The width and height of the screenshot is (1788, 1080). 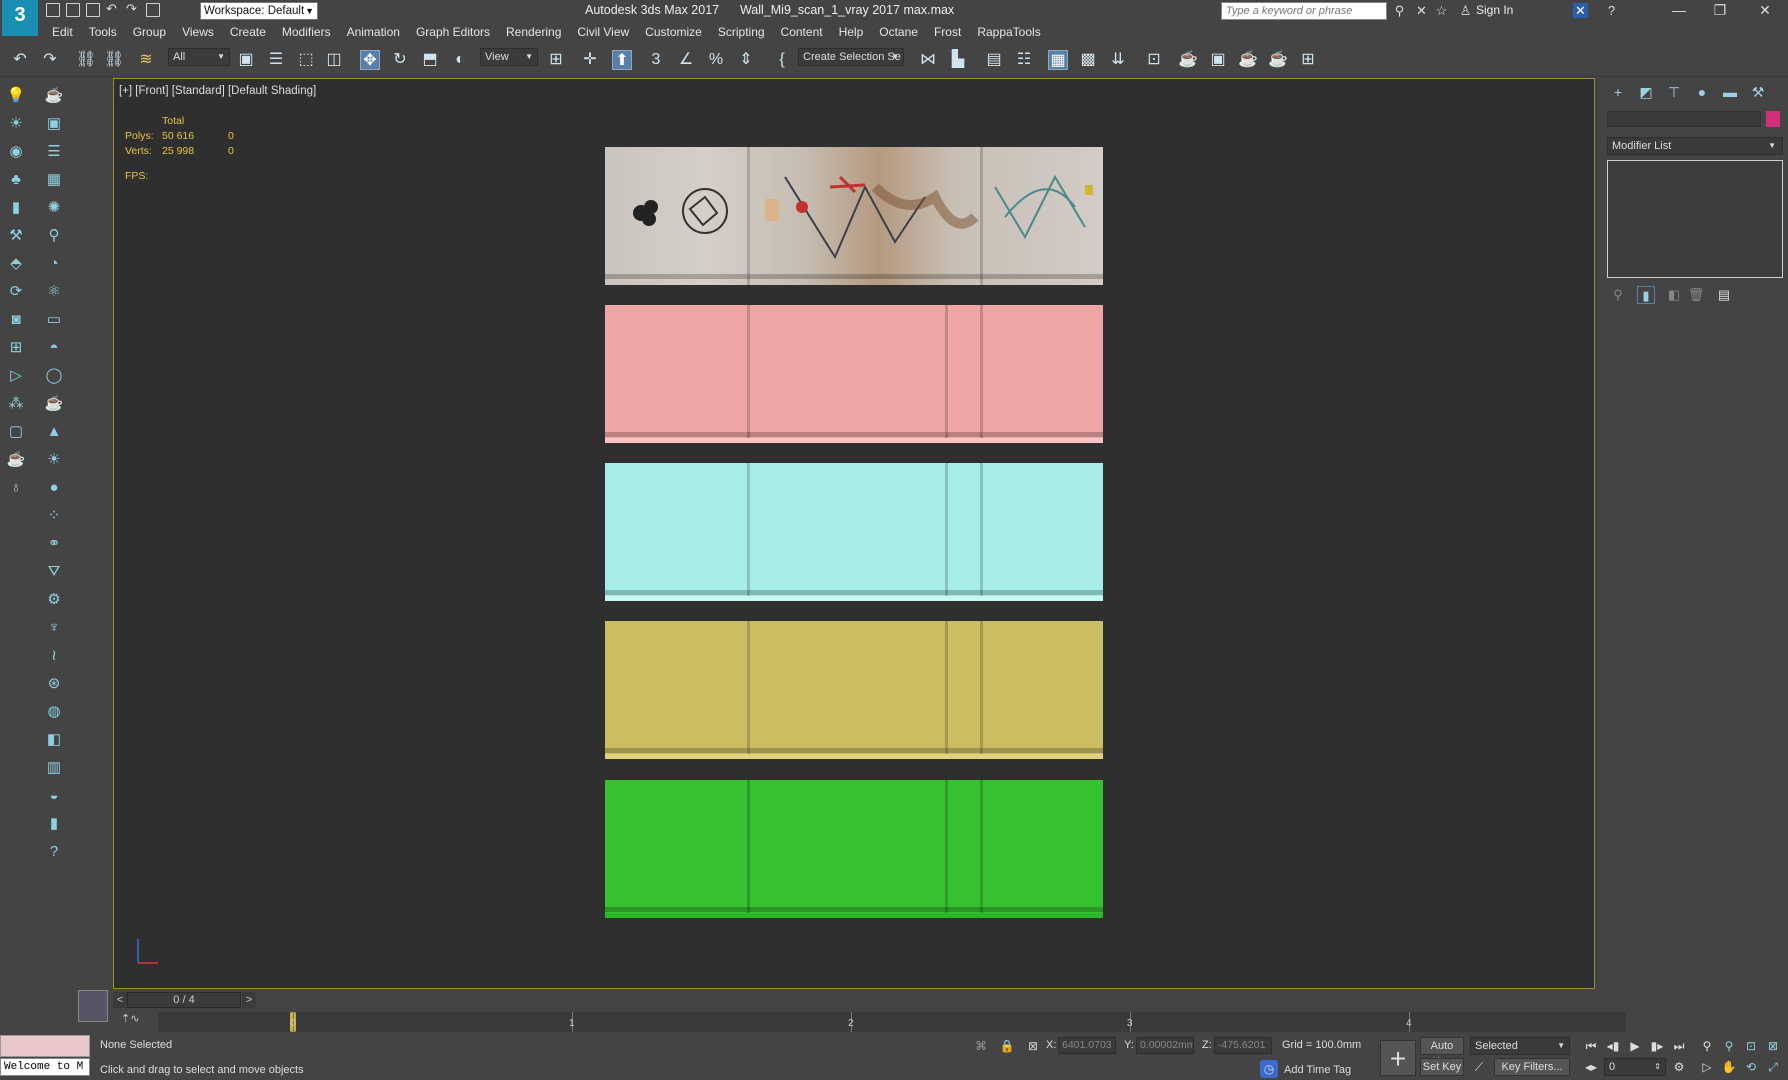 What do you see at coordinates (1646, 295) in the screenshot?
I see `show-end-result-icon: ▮` at bounding box center [1646, 295].